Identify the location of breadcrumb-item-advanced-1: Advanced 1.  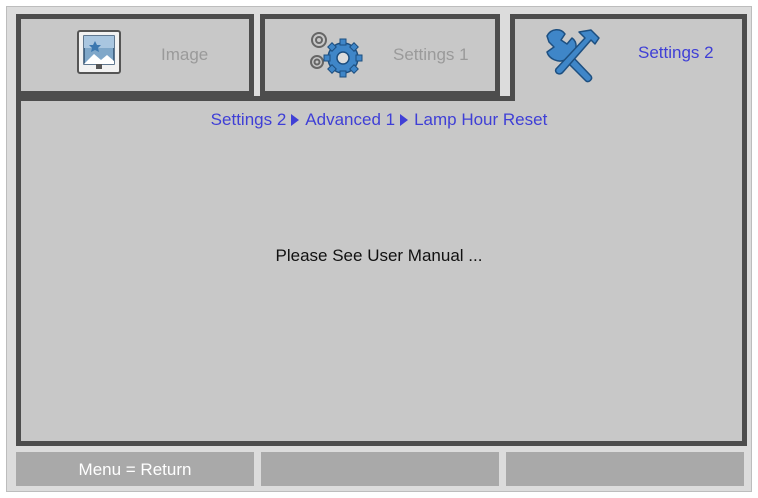
(350, 119).